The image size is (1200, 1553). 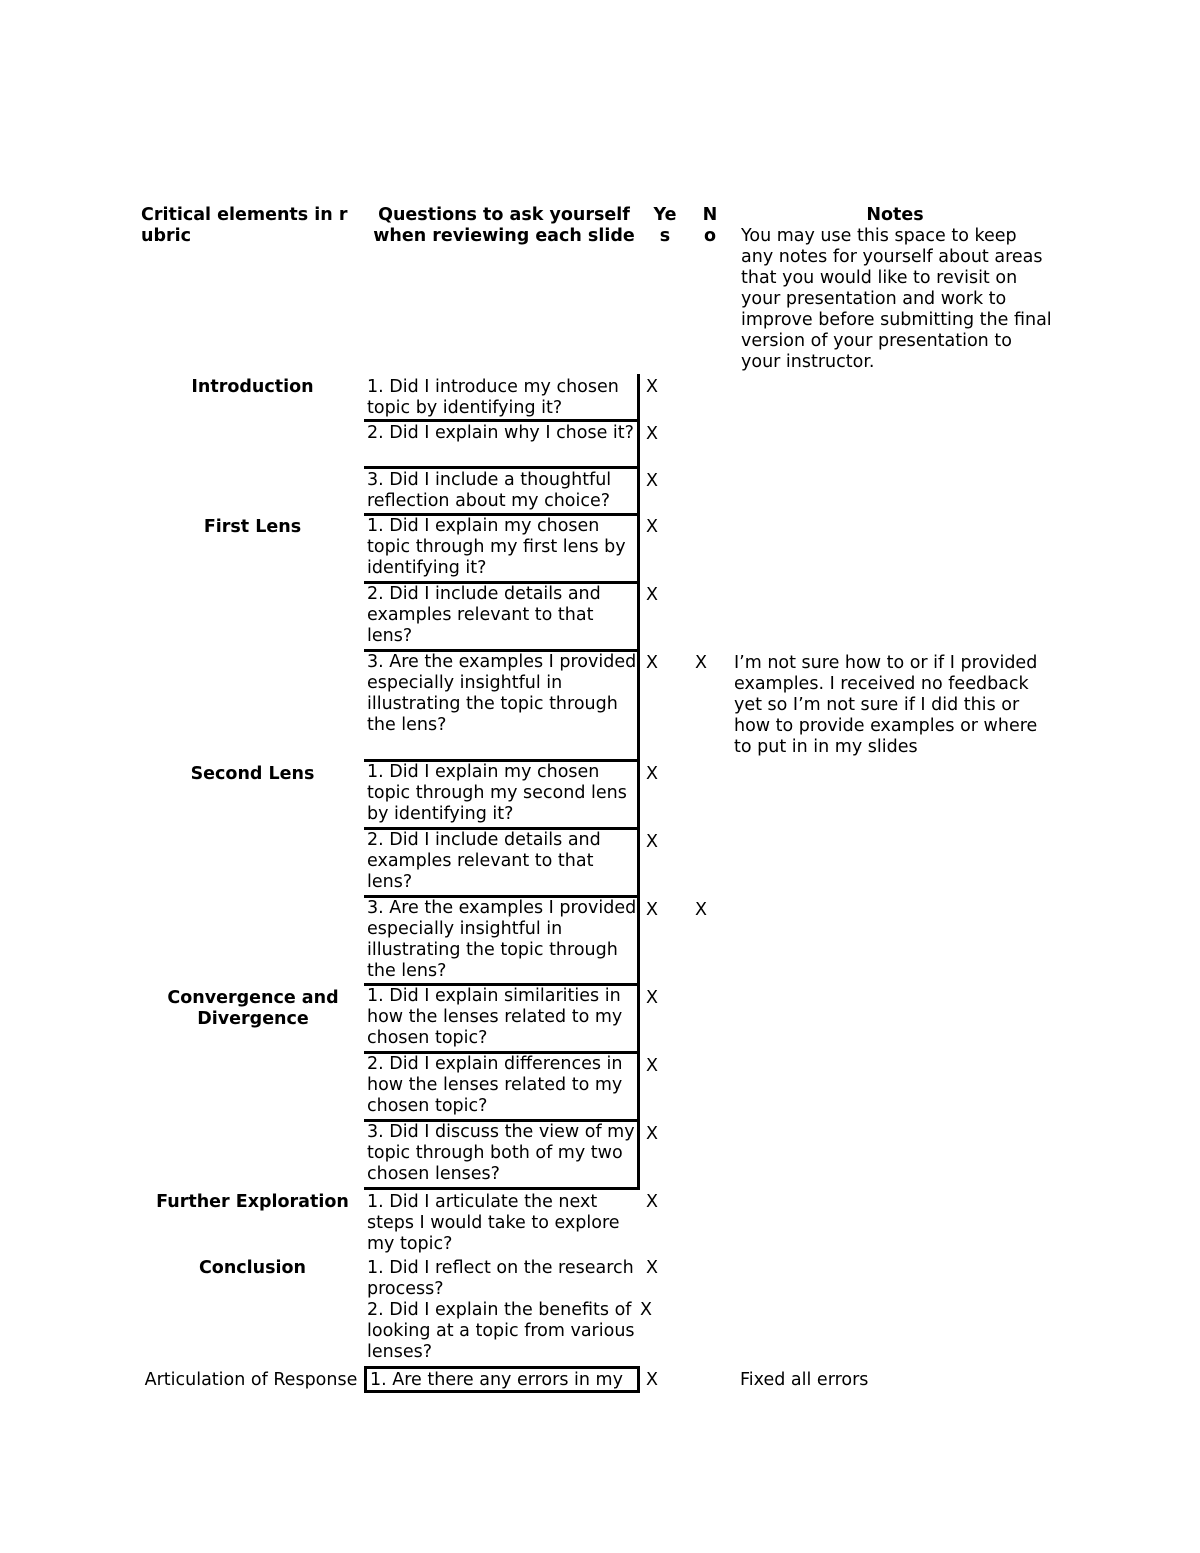 What do you see at coordinates (252, 1202) in the screenshot?
I see `section-label-further-exploration: Further Exploration` at bounding box center [252, 1202].